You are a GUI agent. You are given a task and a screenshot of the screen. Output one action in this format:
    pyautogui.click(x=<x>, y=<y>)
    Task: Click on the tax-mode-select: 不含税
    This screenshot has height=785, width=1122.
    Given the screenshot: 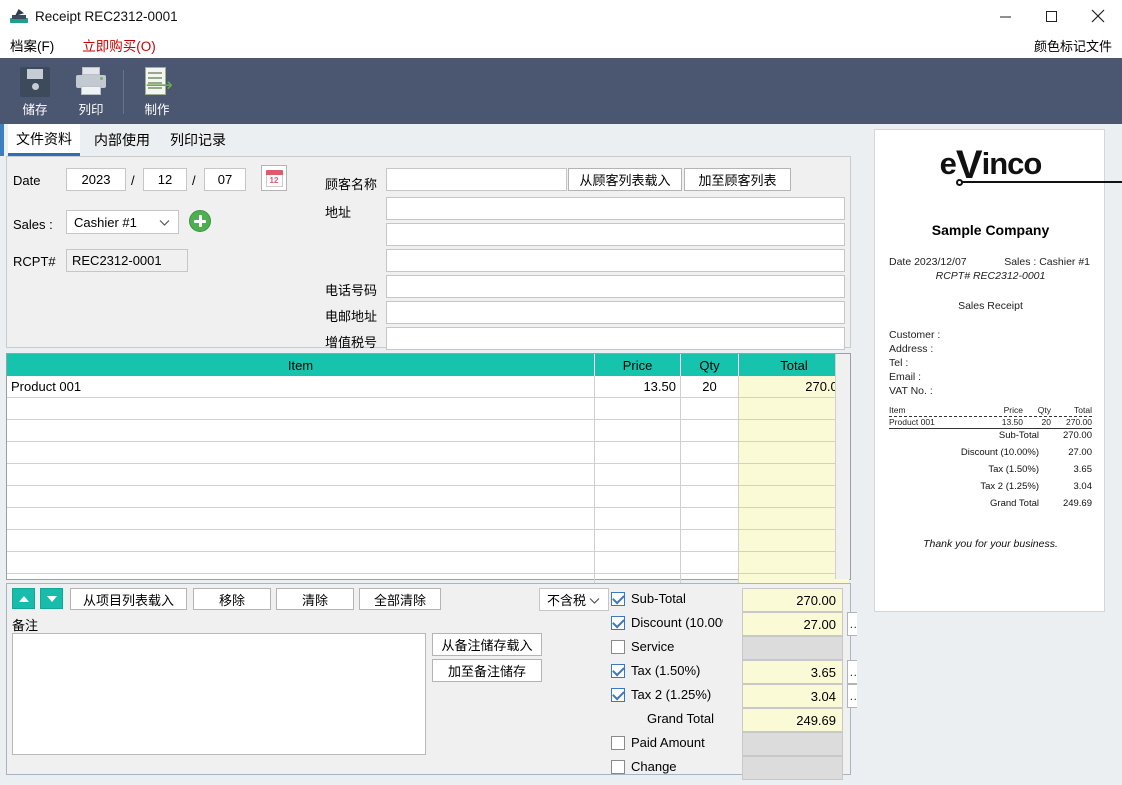 What is the action you would take?
    pyautogui.click(x=574, y=599)
    